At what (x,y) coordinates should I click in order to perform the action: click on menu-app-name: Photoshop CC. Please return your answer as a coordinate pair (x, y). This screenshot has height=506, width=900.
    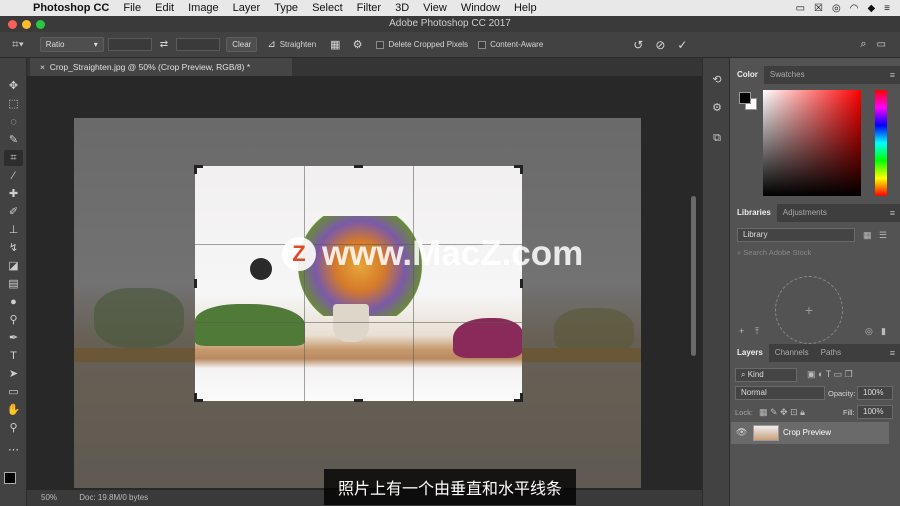
    Looking at the image, I should click on (71, 8).